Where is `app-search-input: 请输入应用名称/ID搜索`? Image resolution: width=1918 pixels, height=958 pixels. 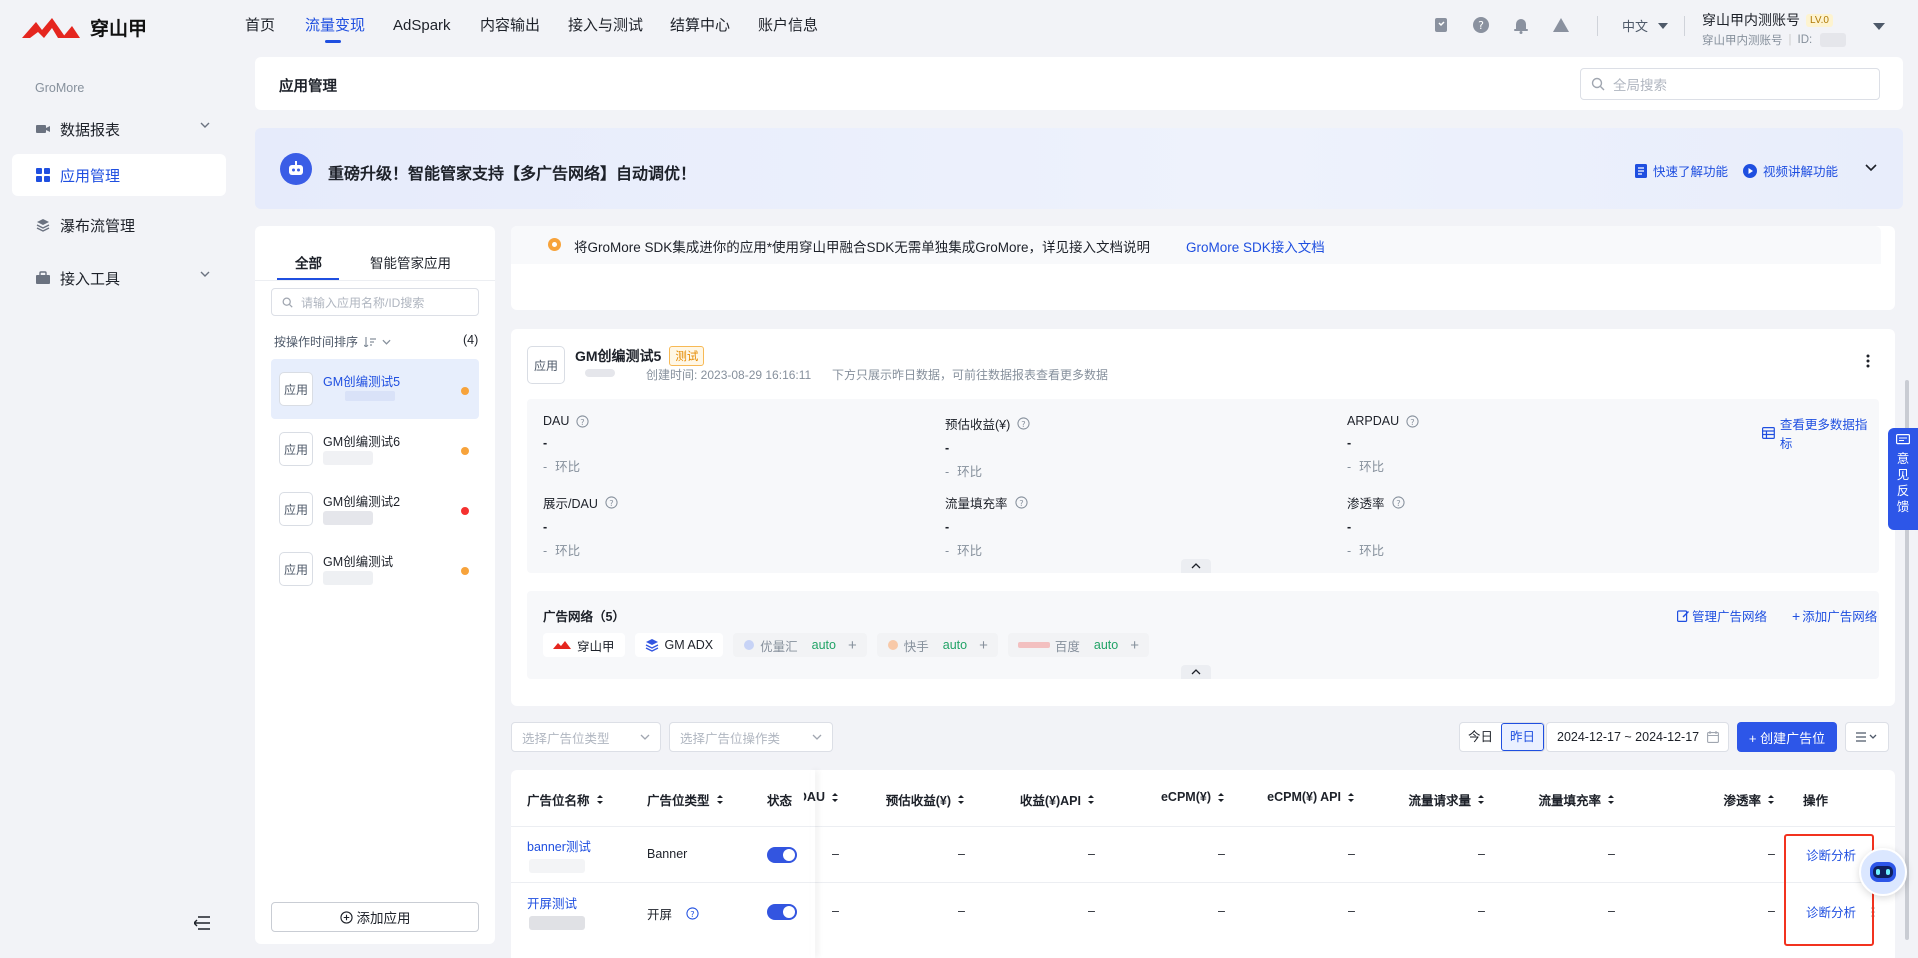 app-search-input: 请输入应用名称/ID搜索 is located at coordinates (375, 302).